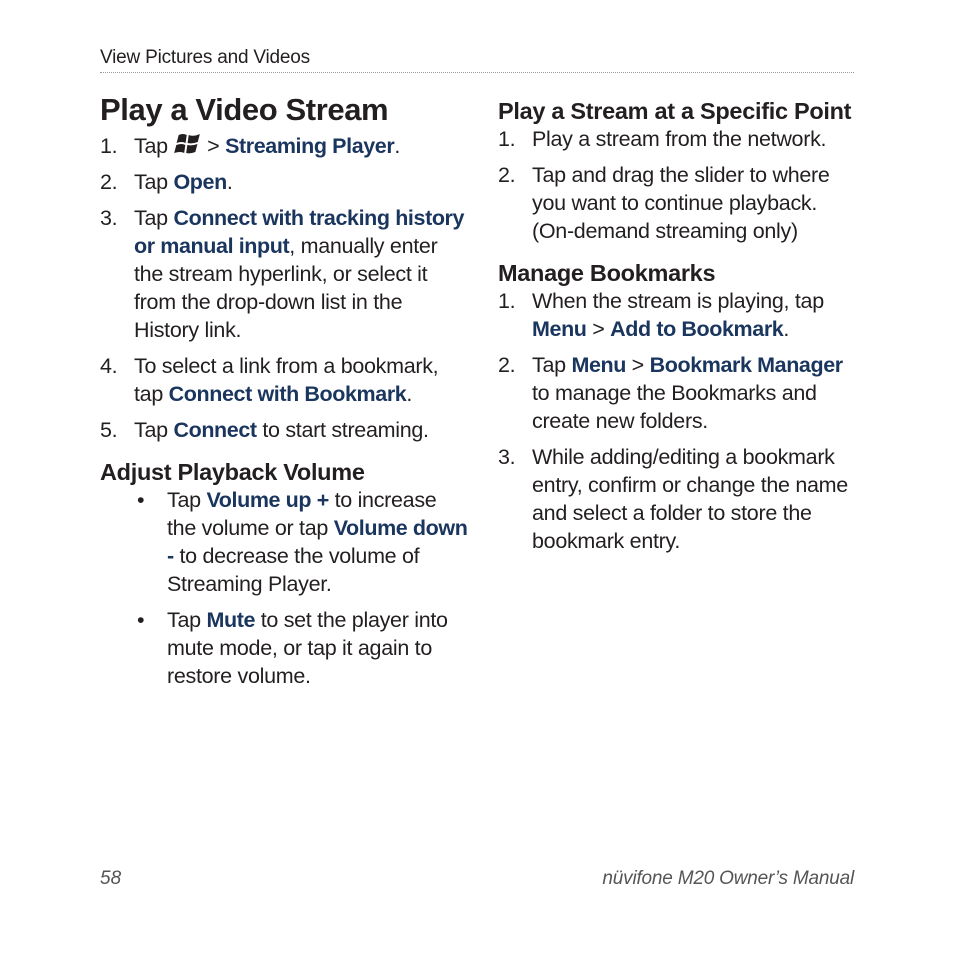 The width and height of the screenshot is (954, 954). I want to click on step-item: 2. Tap Open., so click(166, 182).